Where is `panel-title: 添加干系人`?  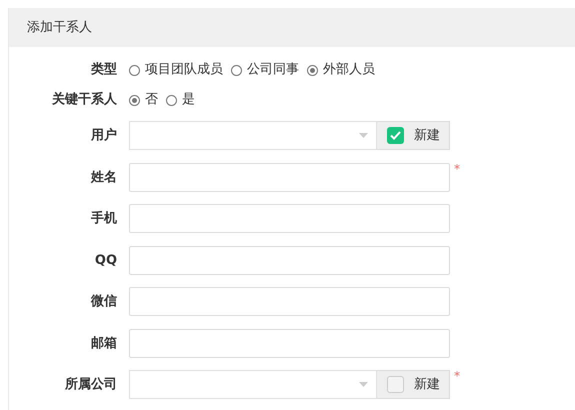 panel-title: 添加干系人 is located at coordinates (59, 27).